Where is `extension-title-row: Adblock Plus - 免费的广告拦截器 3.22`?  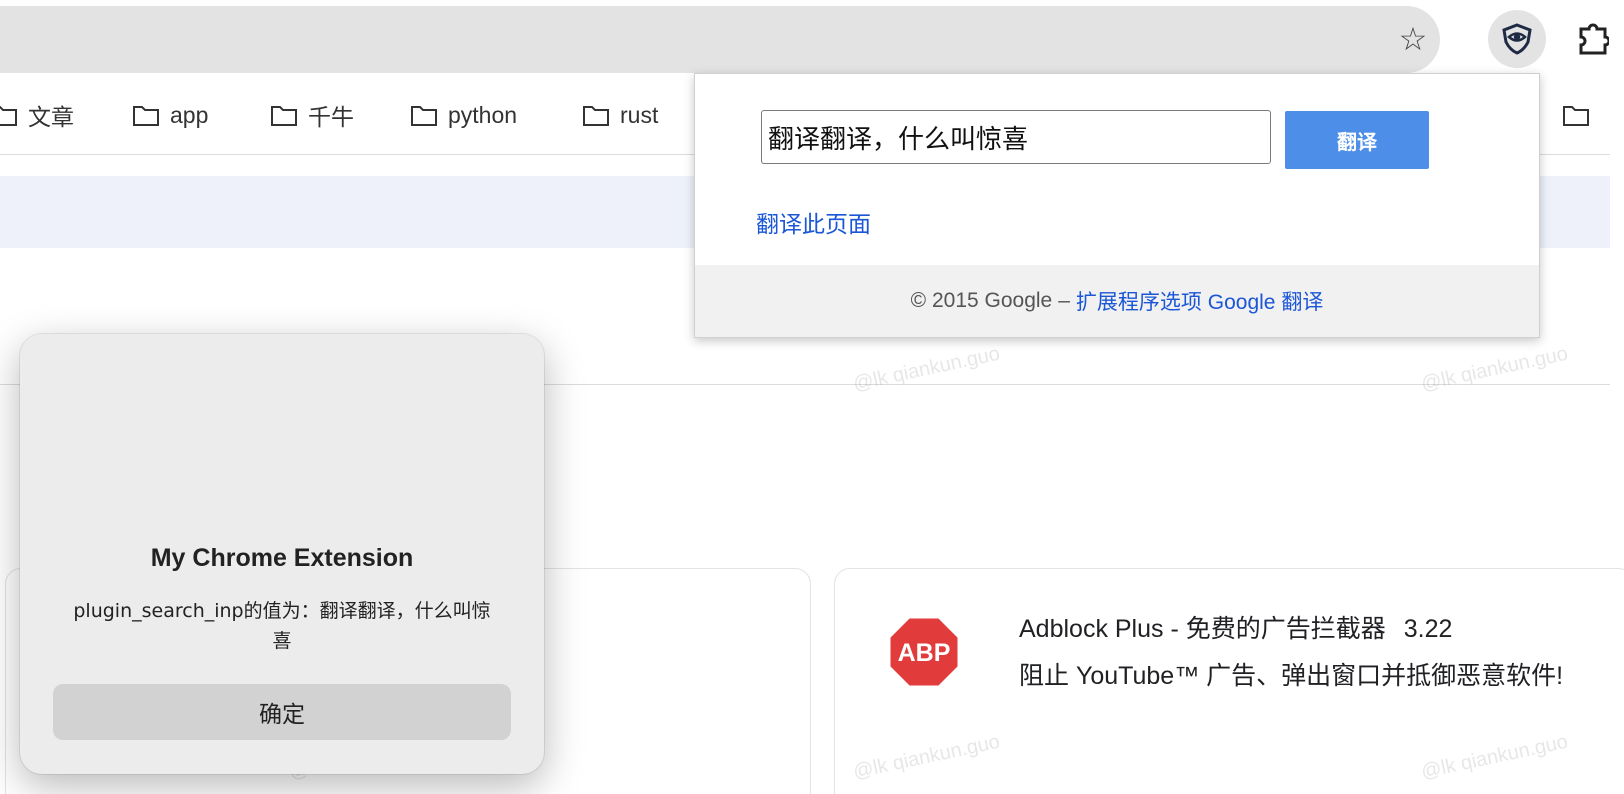 extension-title-row: Adblock Plus - 免费的广告拦截器 3.22 is located at coordinates (1235, 627).